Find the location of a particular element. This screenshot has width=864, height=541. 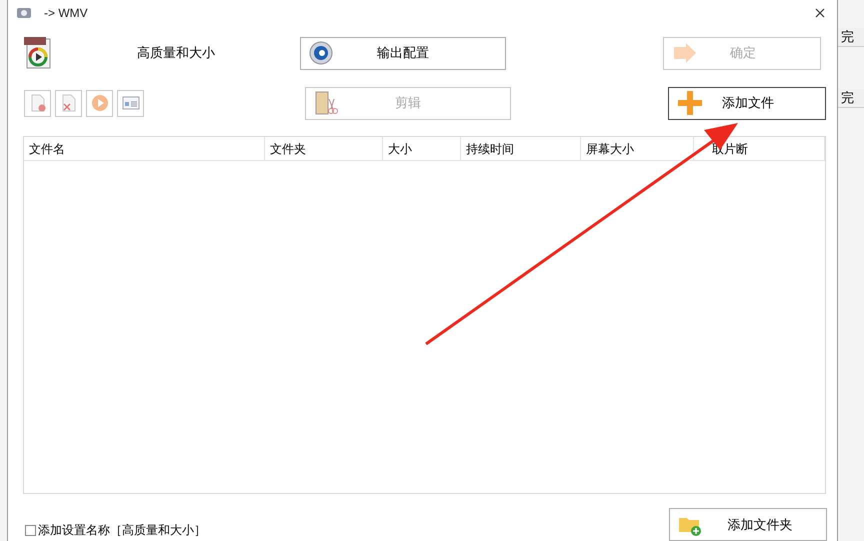

doc-delete-icon is located at coordinates (69, 103).